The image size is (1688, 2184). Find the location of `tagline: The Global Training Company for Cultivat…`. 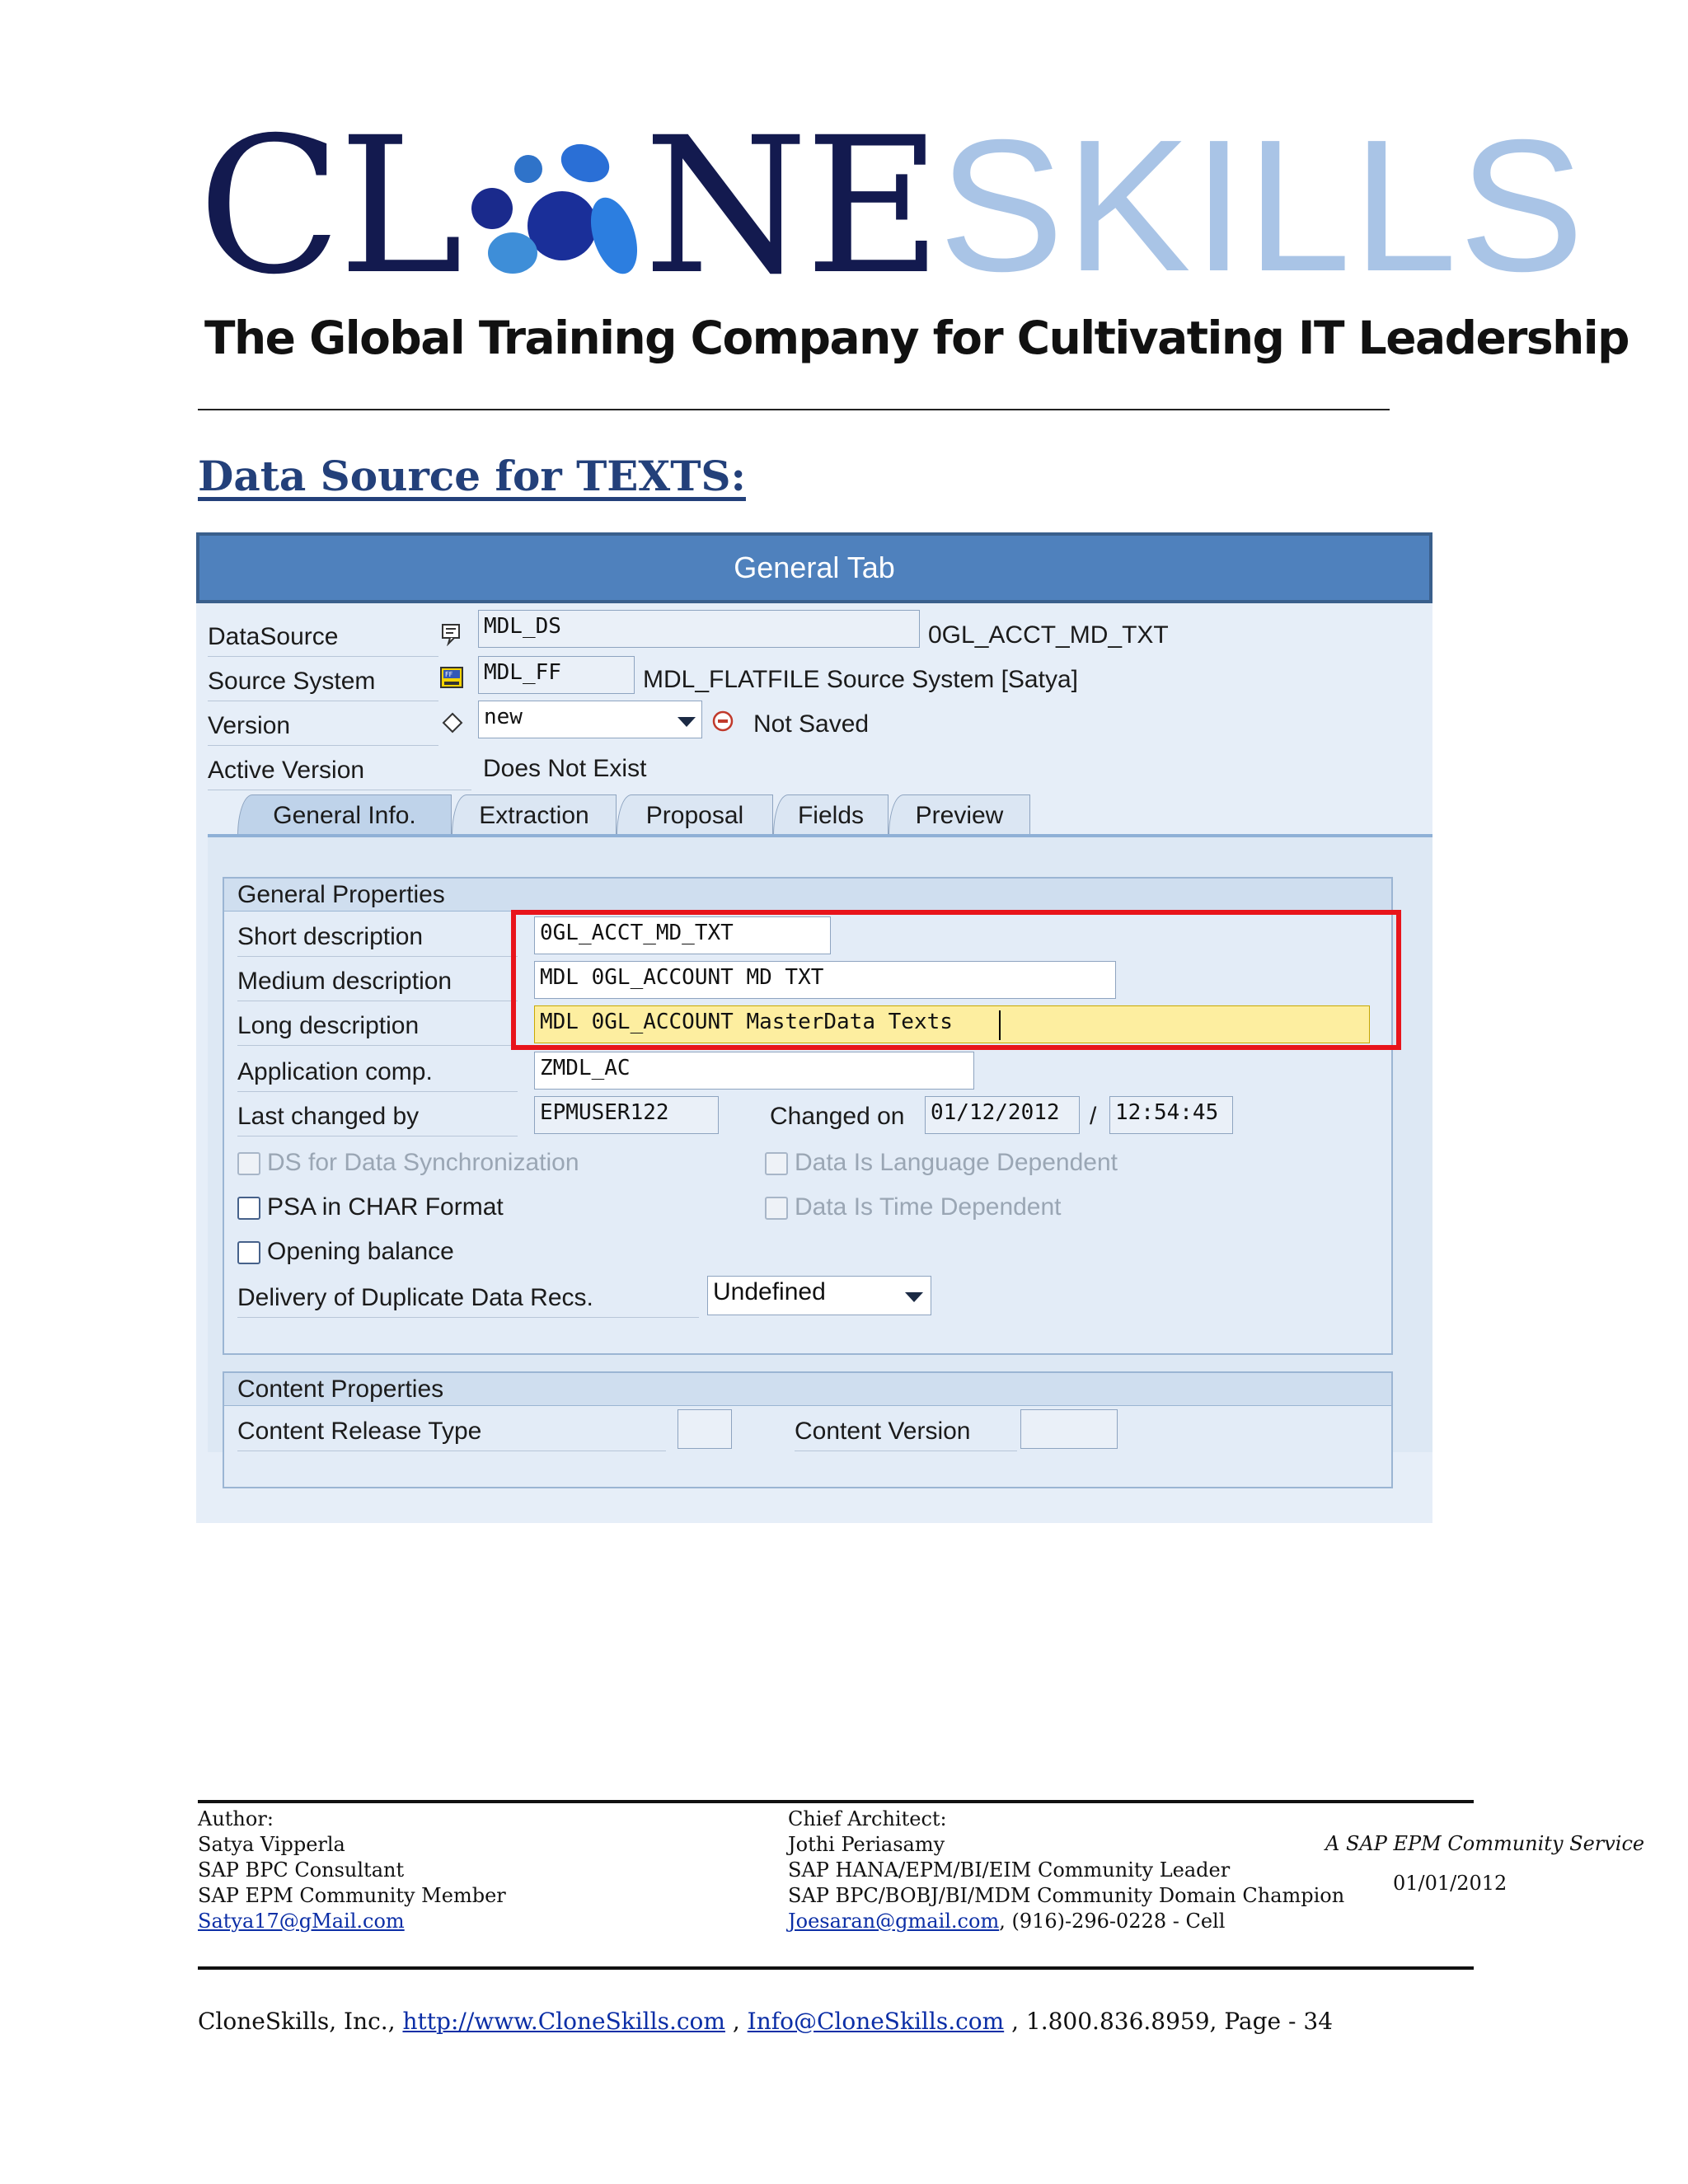

tagline: The Global Training Company for Cultivat… is located at coordinates (917, 338).